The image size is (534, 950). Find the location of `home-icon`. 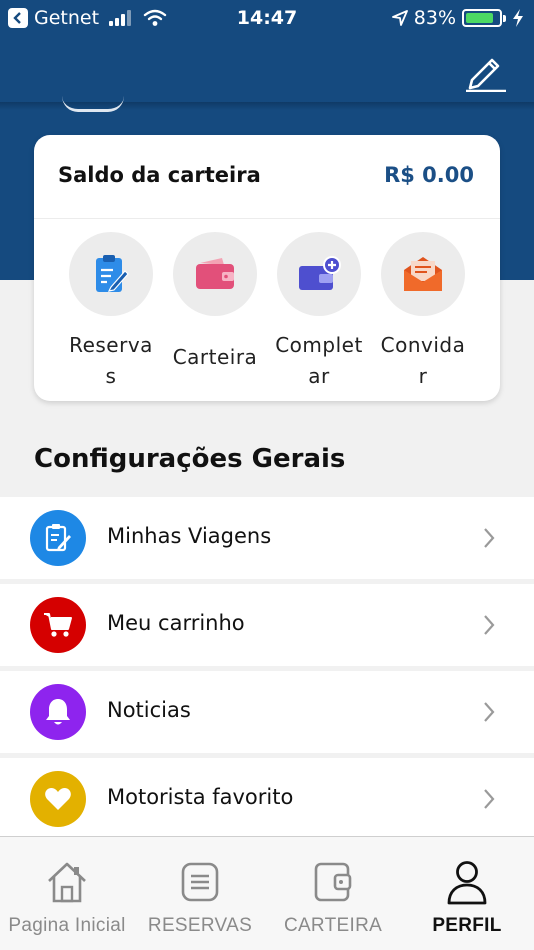

home-icon is located at coordinates (67, 882).